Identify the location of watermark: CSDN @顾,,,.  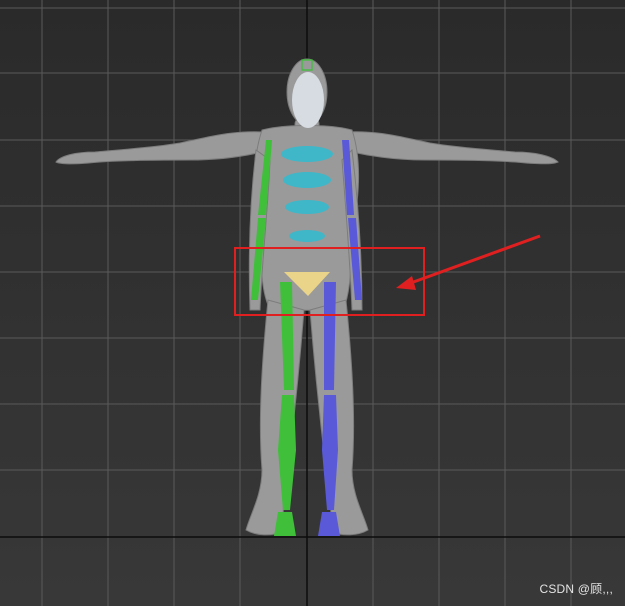
(576, 589).